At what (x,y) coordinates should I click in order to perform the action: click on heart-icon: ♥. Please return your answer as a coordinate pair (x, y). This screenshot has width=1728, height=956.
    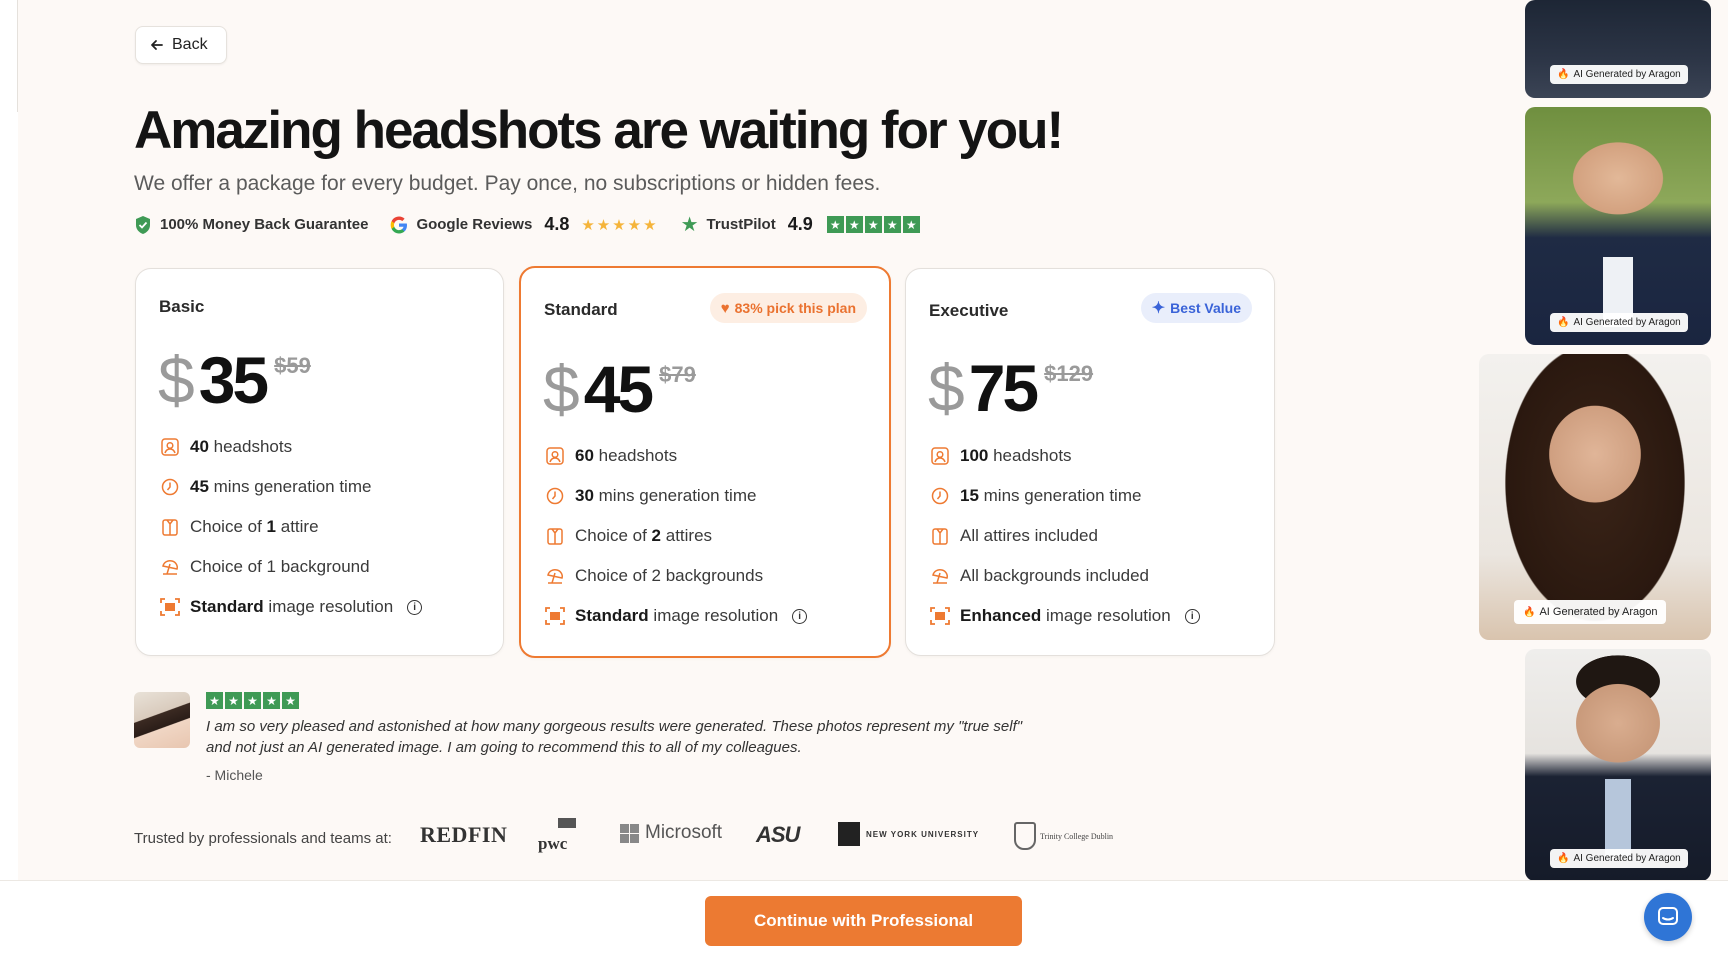
    Looking at the image, I should click on (725, 308).